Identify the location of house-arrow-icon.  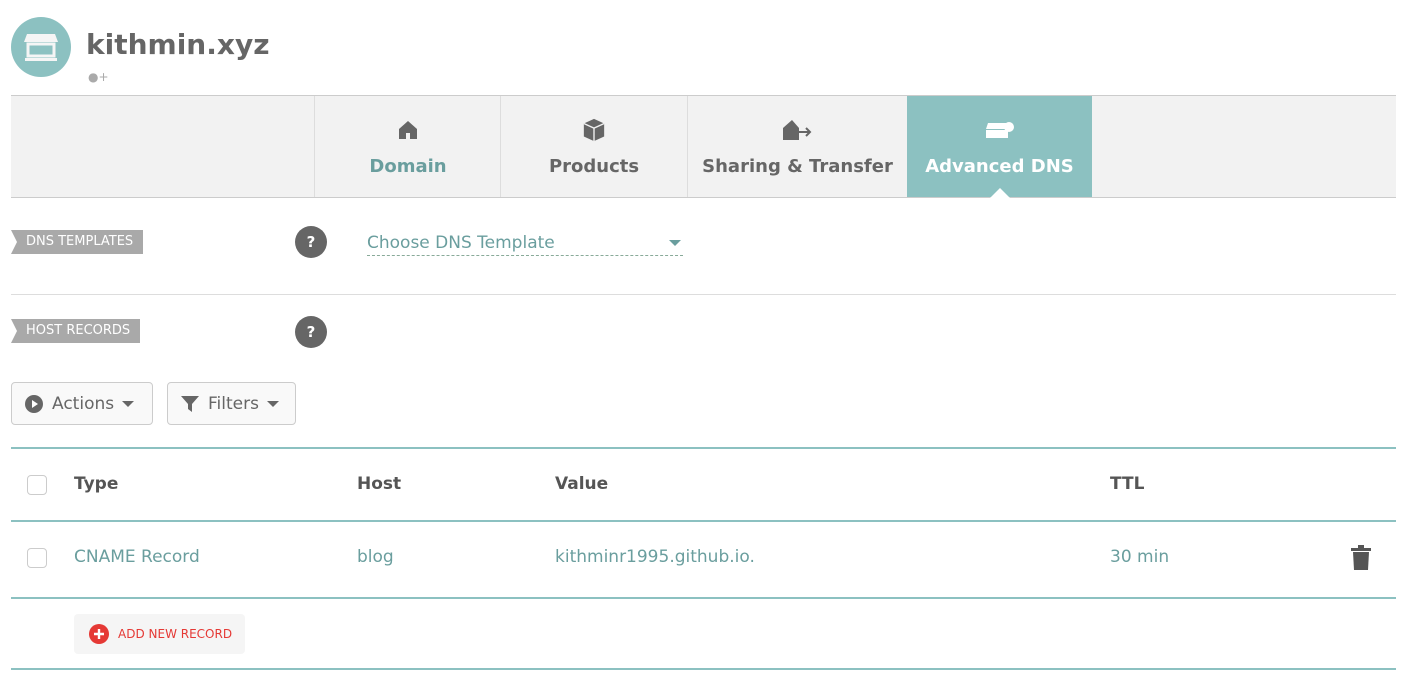
(796, 130).